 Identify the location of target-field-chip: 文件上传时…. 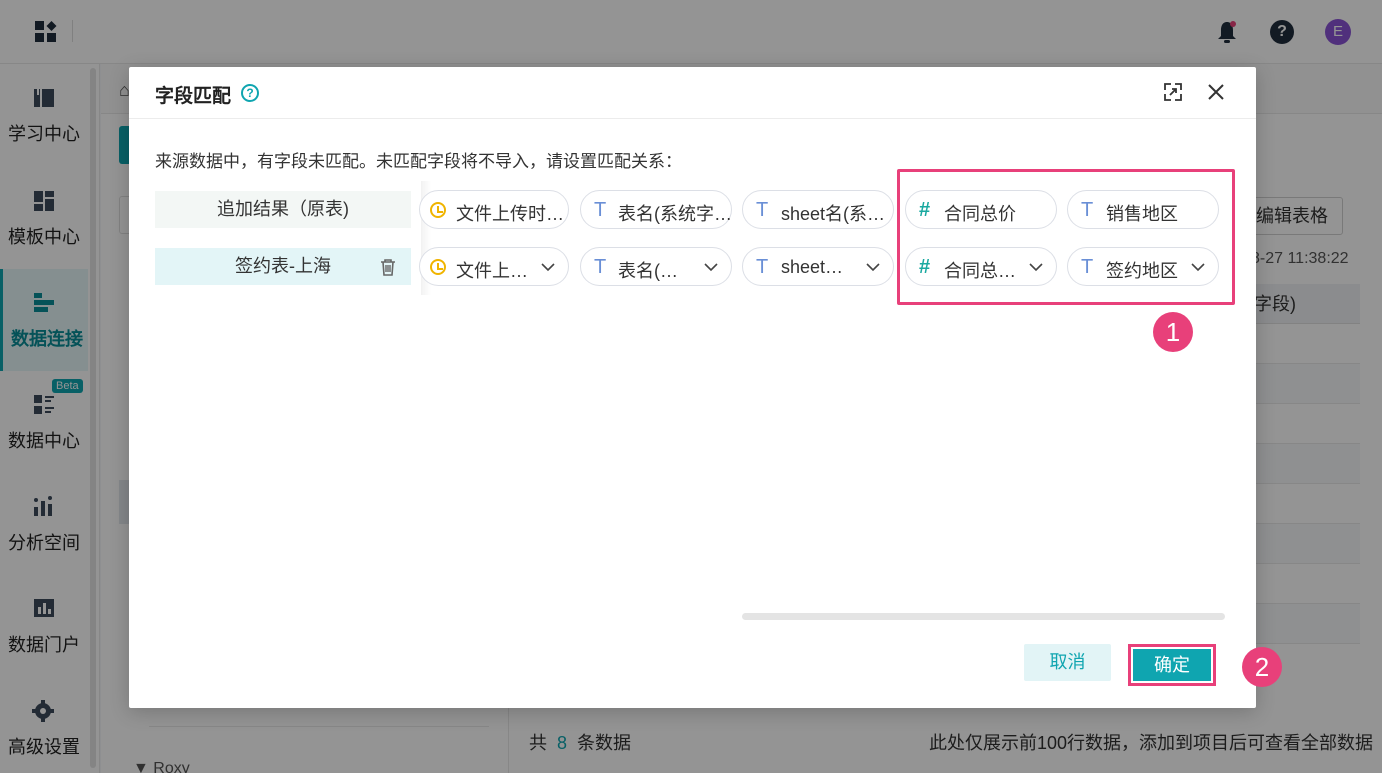
(494, 209).